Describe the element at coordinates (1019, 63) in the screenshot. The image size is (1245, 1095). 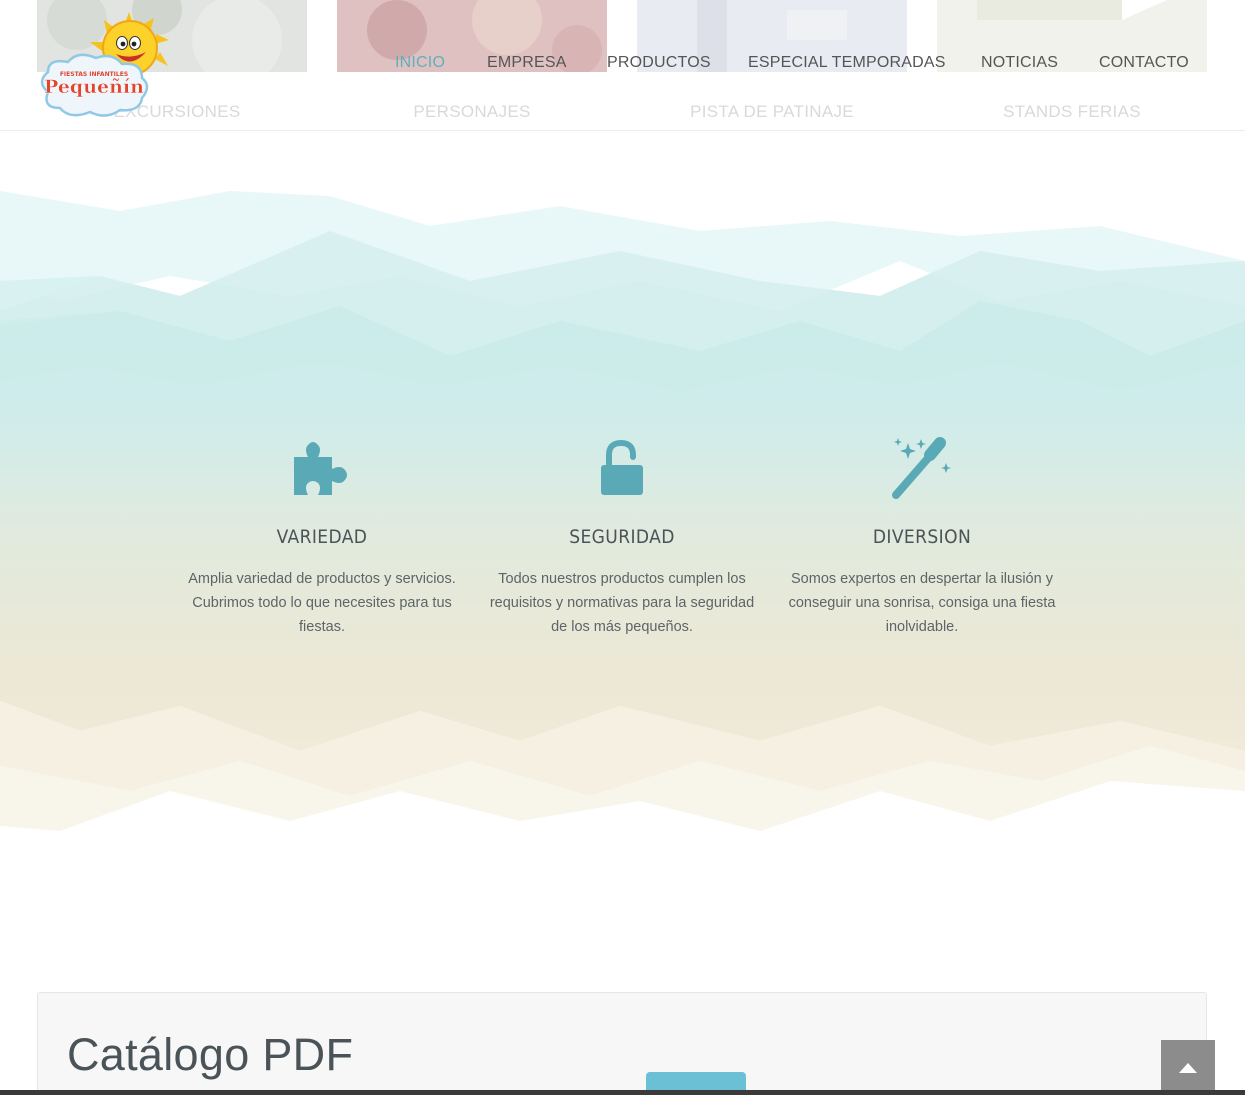
I see `nav-item-noticias: NOTICIAS` at that location.